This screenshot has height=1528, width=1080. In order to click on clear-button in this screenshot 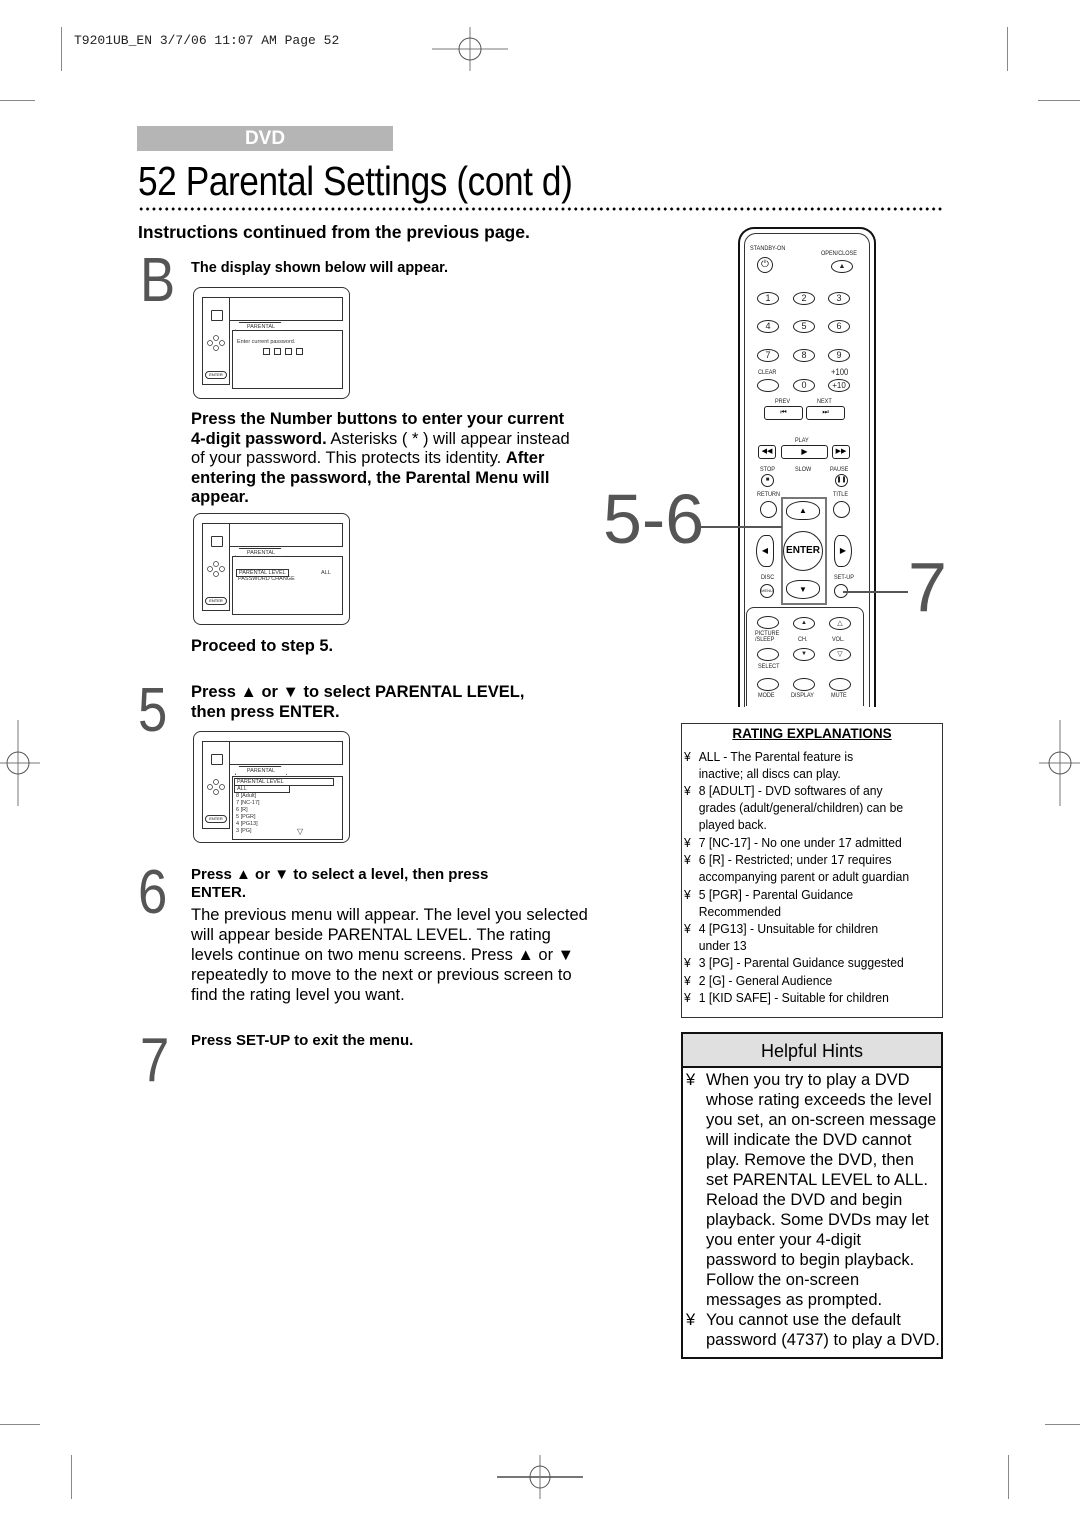, I will do `click(768, 385)`.